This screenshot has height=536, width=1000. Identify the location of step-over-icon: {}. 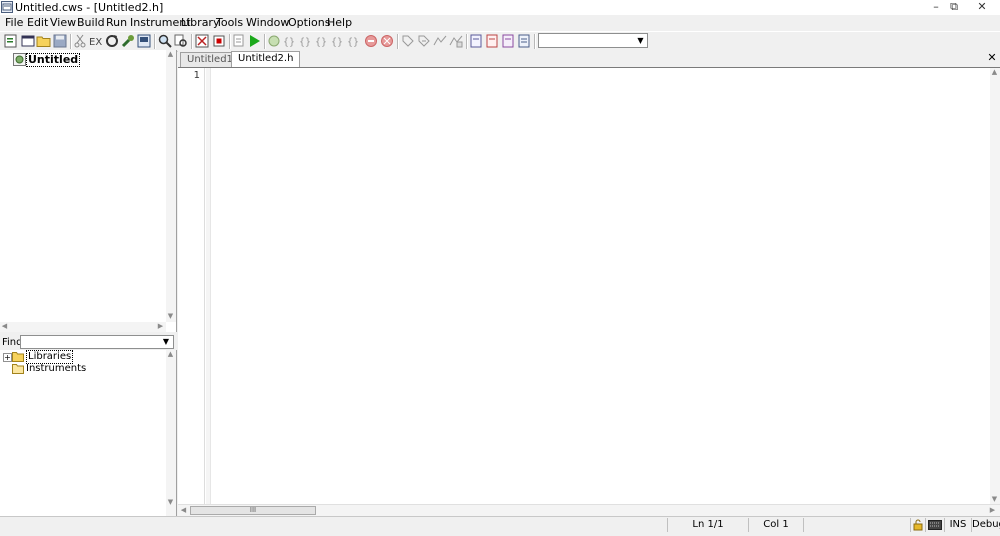
(289, 42).